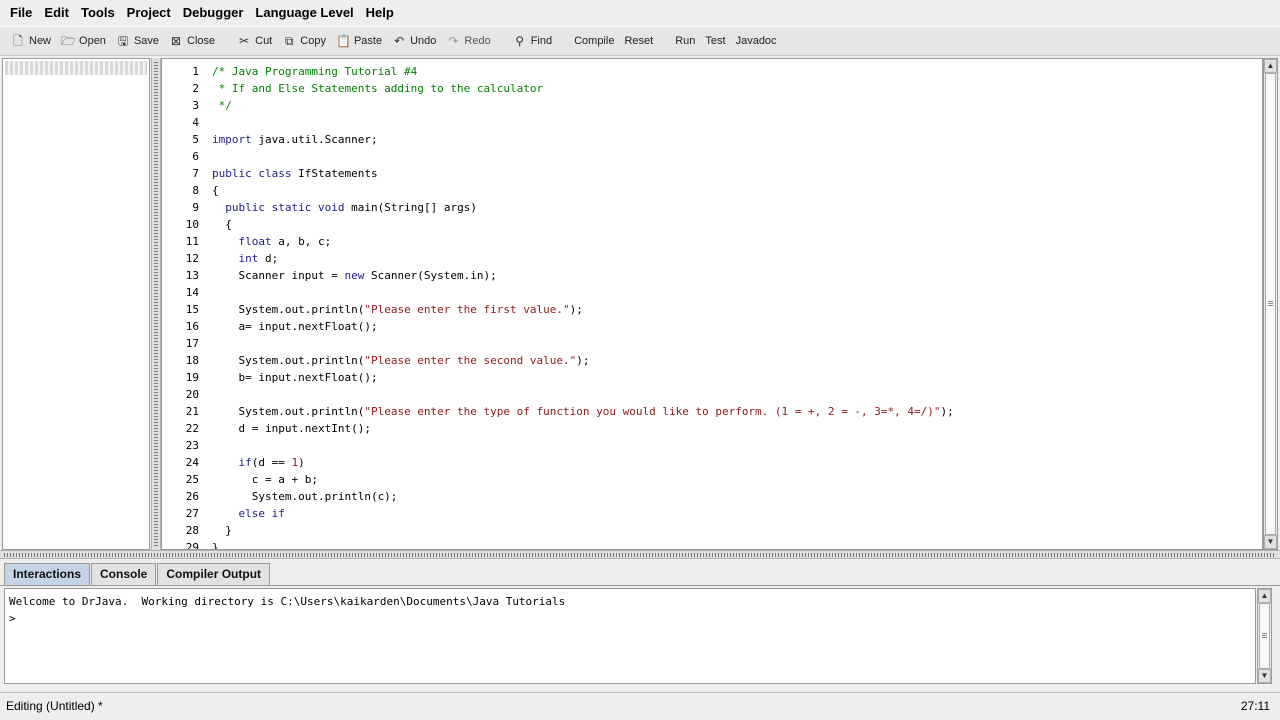 The height and width of the screenshot is (720, 1280). I want to click on cut-button: ✂ Cut, so click(254, 41).